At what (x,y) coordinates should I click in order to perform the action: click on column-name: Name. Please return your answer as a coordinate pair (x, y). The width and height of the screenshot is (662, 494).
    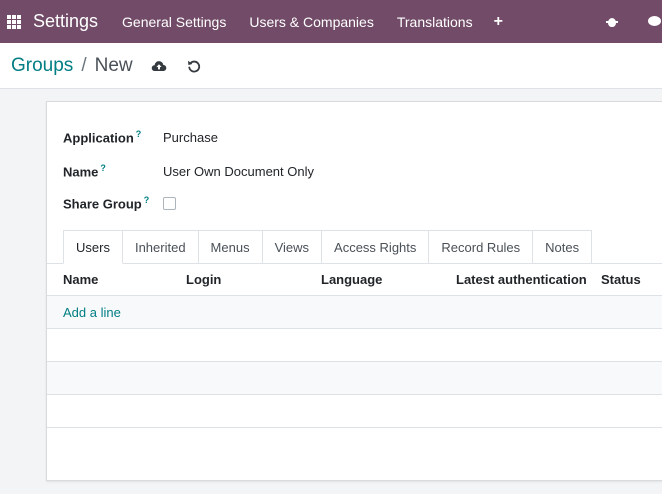
    Looking at the image, I should click on (80, 279).